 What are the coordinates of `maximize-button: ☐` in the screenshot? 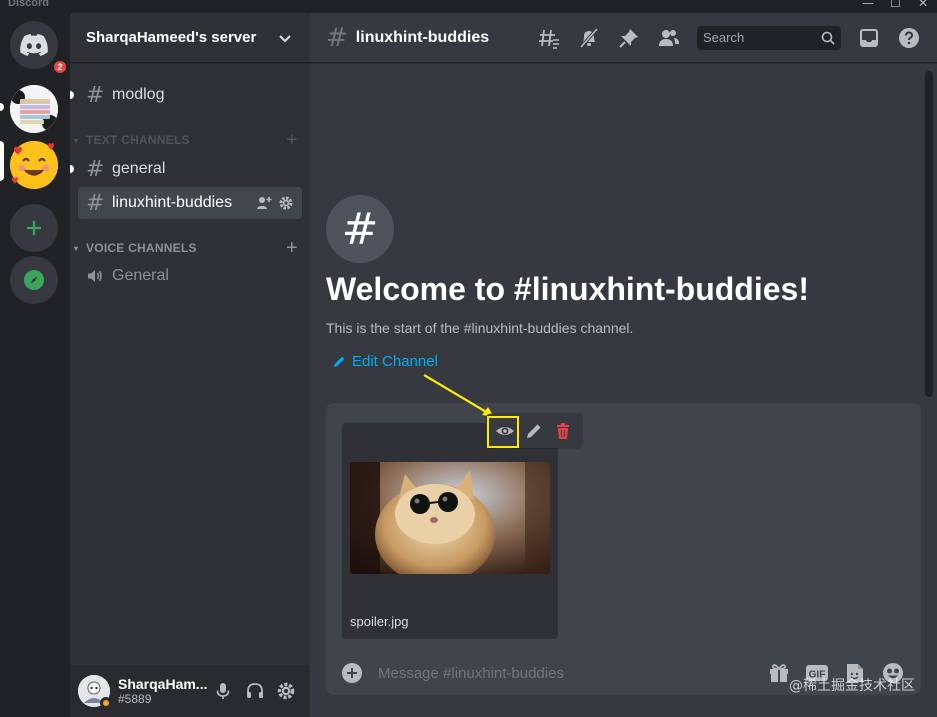 It's located at (895, 5).